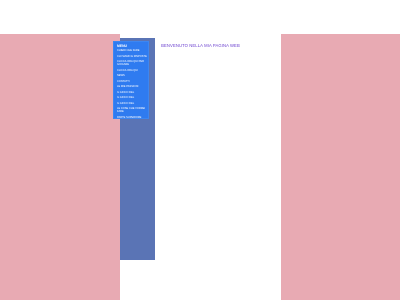  What do you see at coordinates (132, 50) in the screenshot?
I see `menu-item: CHIEDI CHE FARE` at bounding box center [132, 50].